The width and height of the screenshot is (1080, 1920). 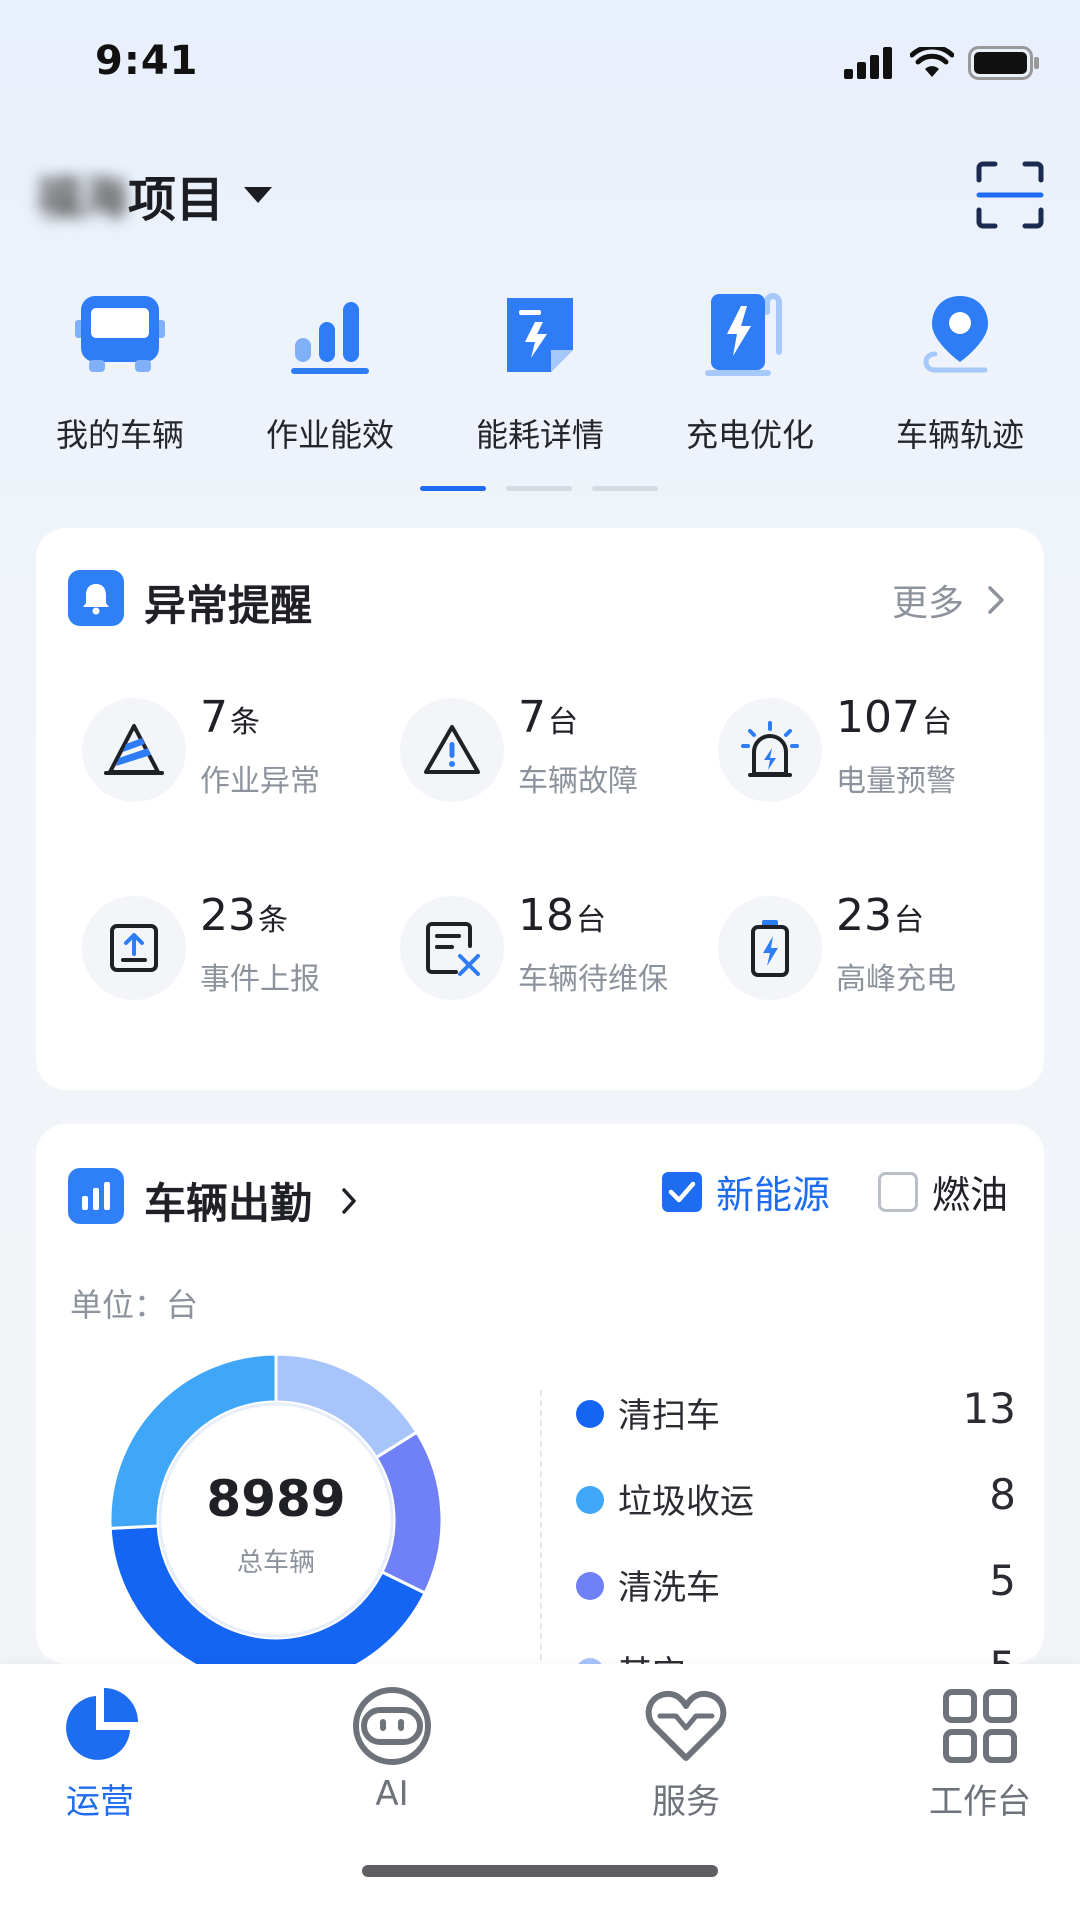 What do you see at coordinates (686, 1802) in the screenshot?
I see `tab-label: 服务` at bounding box center [686, 1802].